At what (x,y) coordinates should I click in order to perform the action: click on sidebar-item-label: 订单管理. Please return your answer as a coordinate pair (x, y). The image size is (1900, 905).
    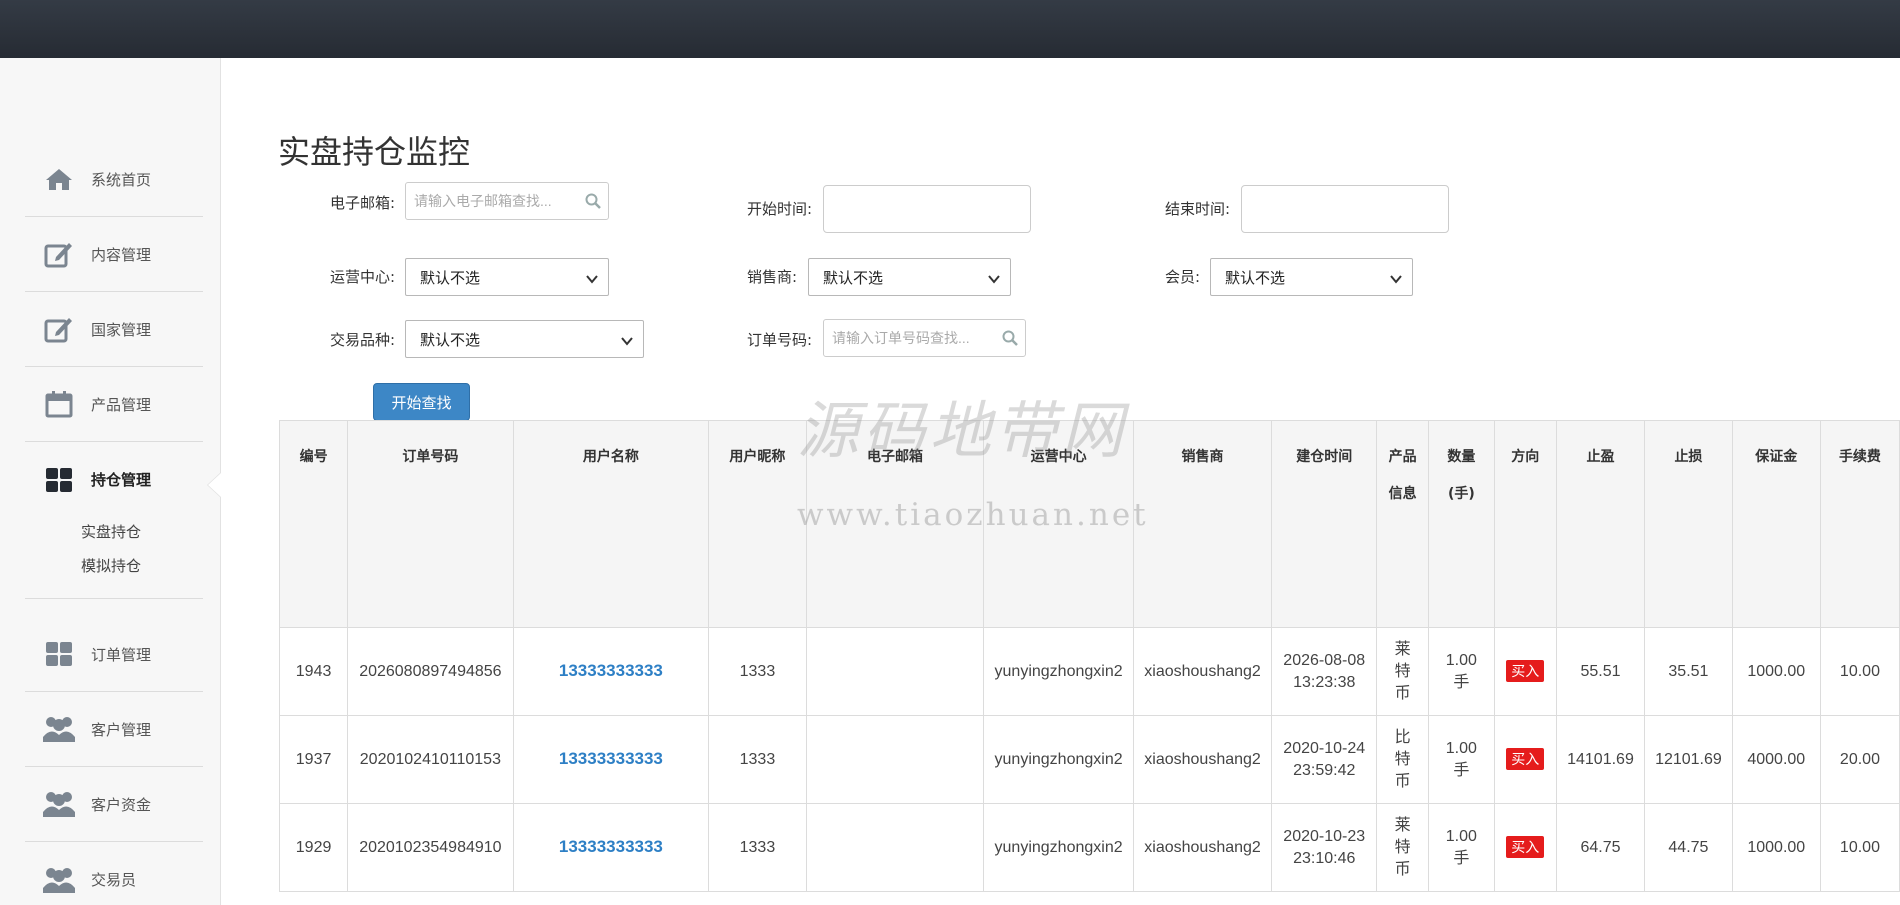
    Looking at the image, I should click on (121, 654).